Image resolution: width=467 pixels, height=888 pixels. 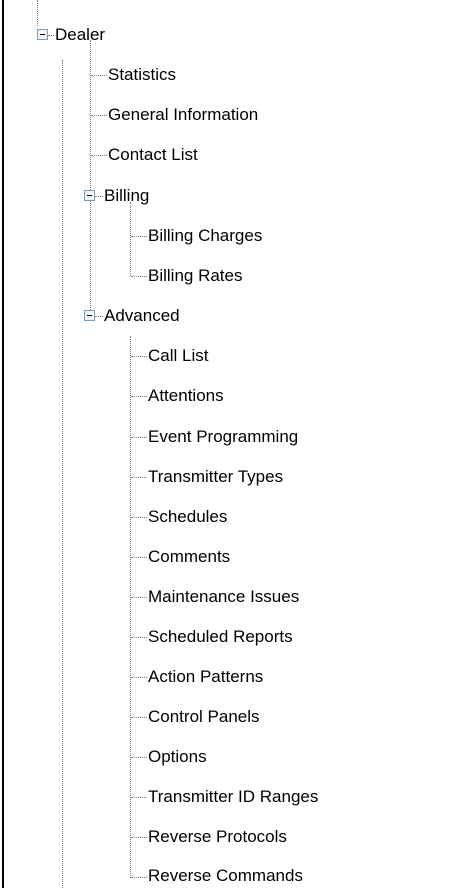 What do you see at coordinates (142, 75) in the screenshot?
I see `tree-node-statistics: Statistics` at bounding box center [142, 75].